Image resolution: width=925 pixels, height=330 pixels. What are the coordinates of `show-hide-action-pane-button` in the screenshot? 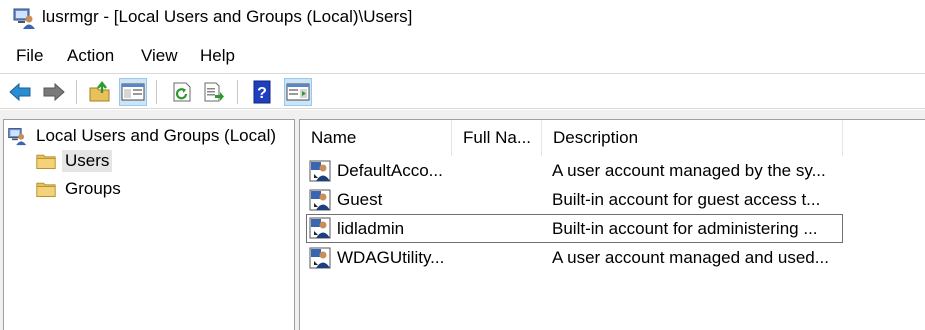 It's located at (298, 92).